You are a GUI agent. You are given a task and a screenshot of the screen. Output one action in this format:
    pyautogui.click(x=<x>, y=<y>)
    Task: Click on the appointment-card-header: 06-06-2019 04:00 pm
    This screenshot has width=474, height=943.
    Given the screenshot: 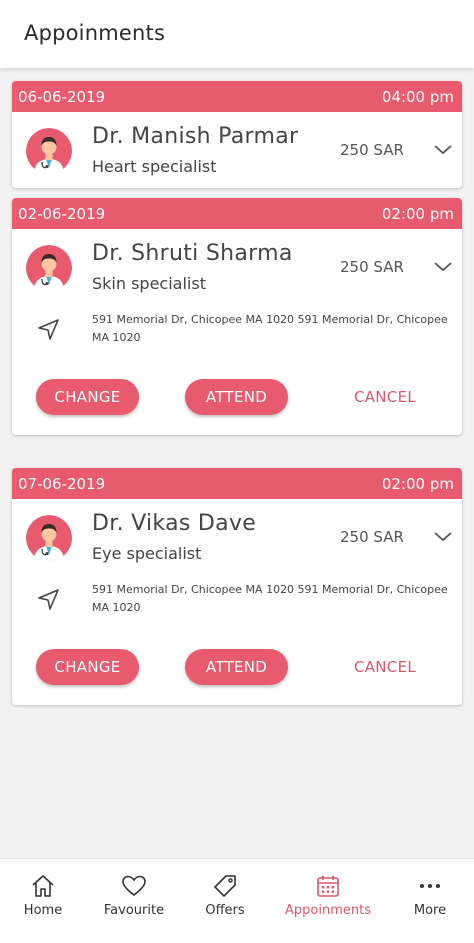 What is the action you would take?
    pyautogui.click(x=237, y=96)
    